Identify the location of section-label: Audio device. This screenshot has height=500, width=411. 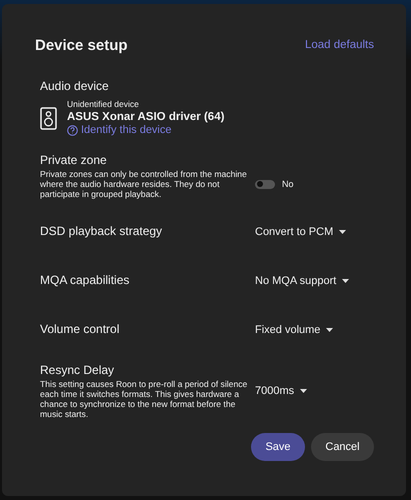
(75, 86).